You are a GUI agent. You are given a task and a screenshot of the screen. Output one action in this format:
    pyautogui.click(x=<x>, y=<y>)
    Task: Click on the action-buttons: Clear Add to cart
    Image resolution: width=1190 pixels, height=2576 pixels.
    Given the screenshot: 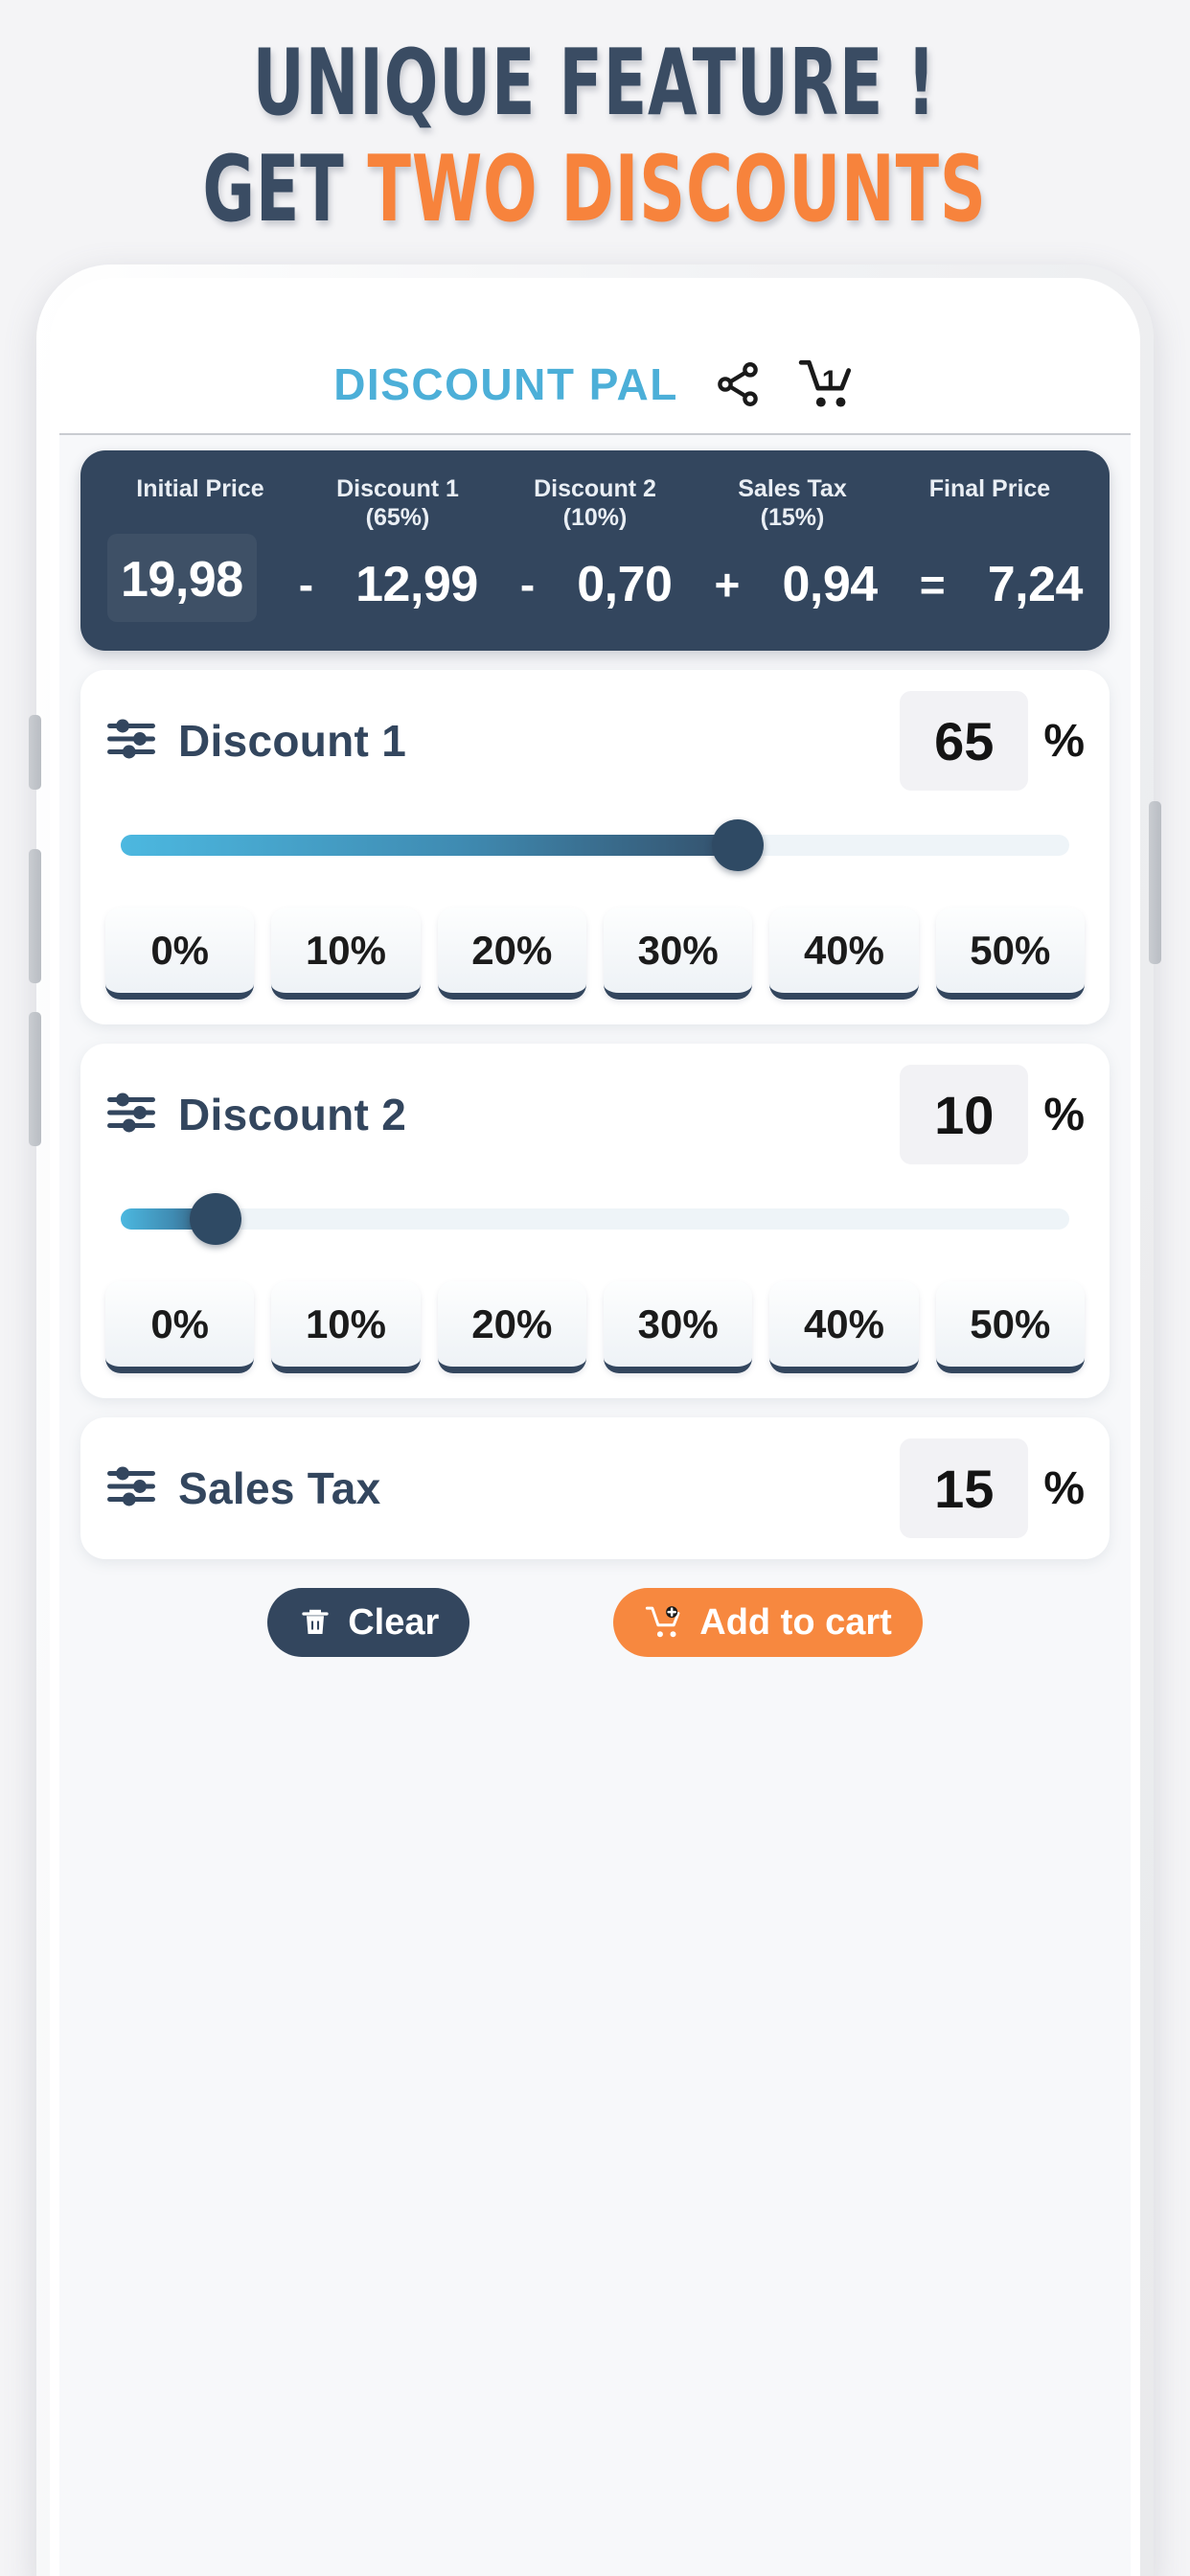 What is the action you would take?
    pyautogui.click(x=595, y=1622)
    